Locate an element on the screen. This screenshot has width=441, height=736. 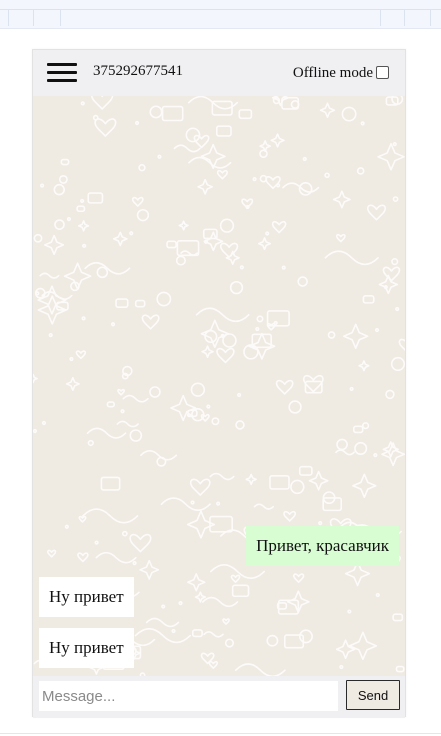
offline-mode-checkbox is located at coordinates (382, 72).